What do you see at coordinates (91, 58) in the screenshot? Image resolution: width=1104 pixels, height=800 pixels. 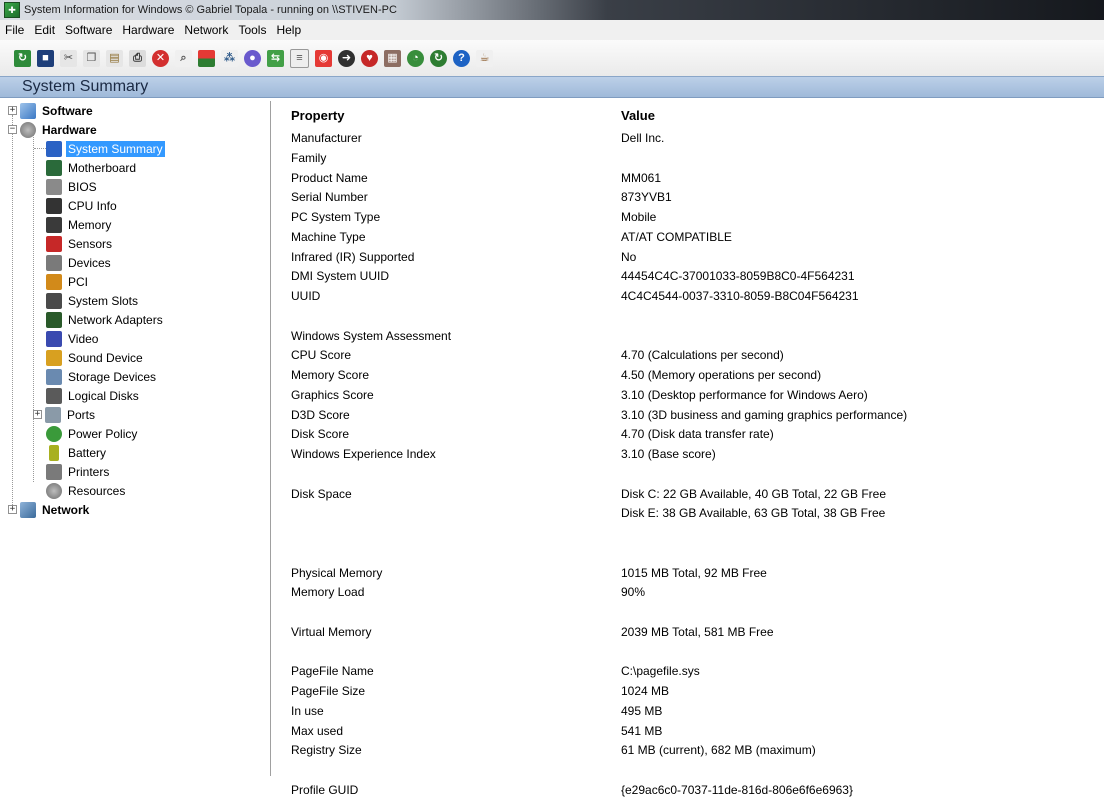 I see `copy-icon: ❐` at bounding box center [91, 58].